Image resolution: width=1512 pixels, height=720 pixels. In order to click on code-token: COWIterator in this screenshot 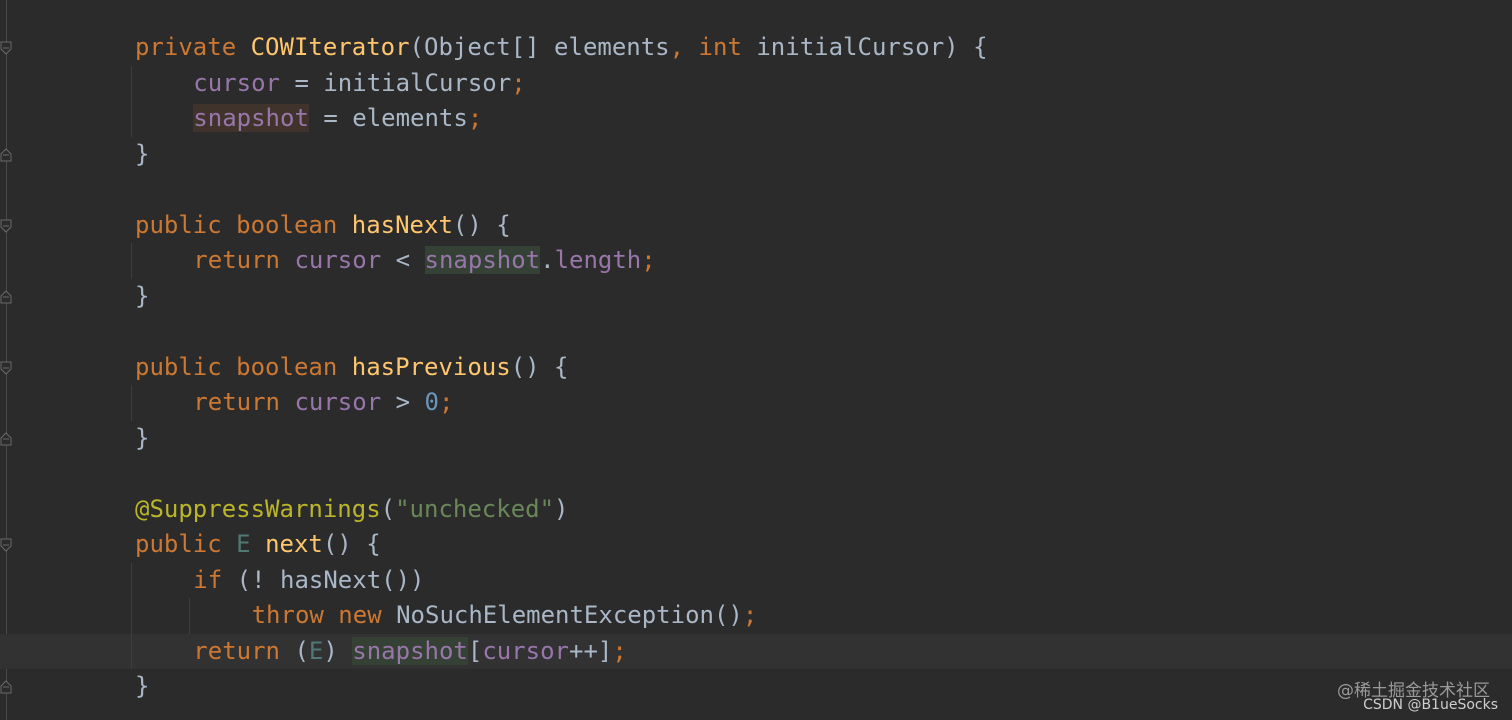, I will do `click(330, 47)`.